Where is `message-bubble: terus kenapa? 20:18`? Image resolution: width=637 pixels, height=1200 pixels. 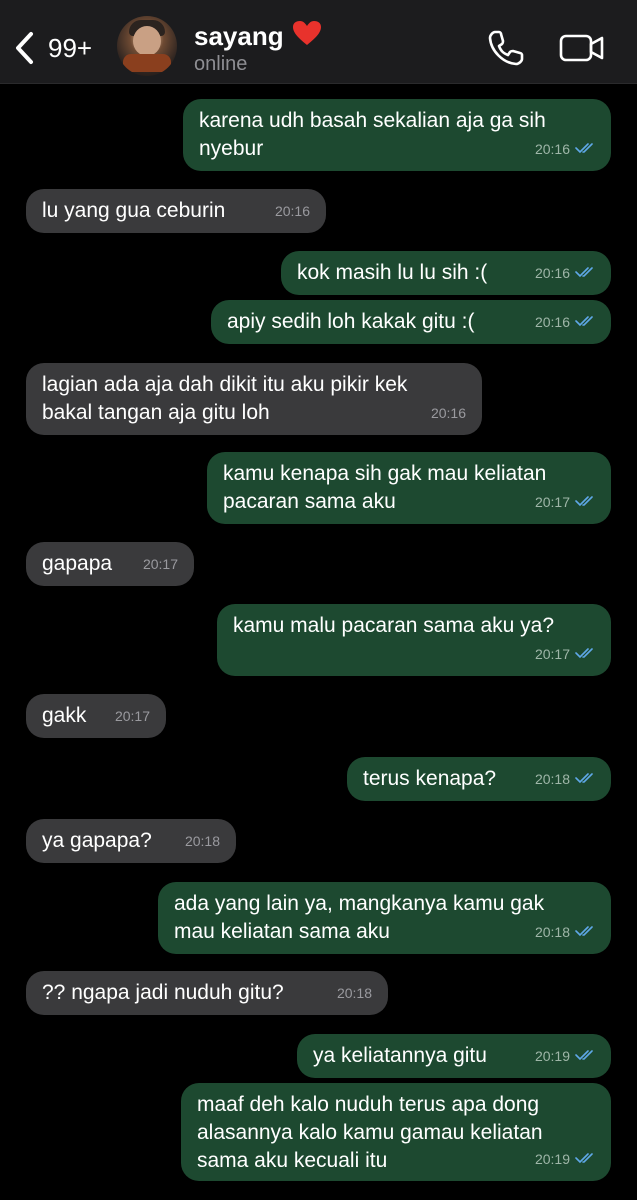
message-bubble: terus kenapa? 20:18 is located at coordinates (479, 779).